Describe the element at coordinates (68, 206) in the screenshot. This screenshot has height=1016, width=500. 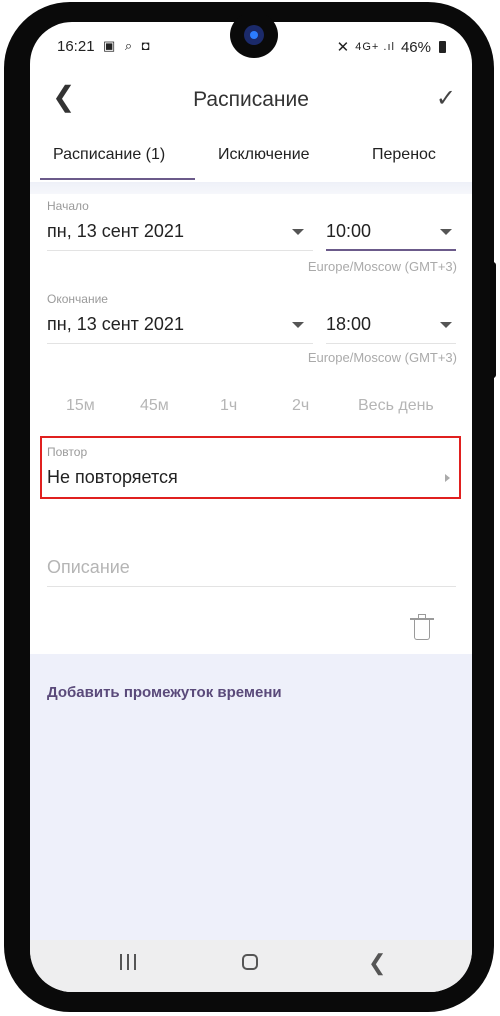
I see `start-label: Начало` at that location.